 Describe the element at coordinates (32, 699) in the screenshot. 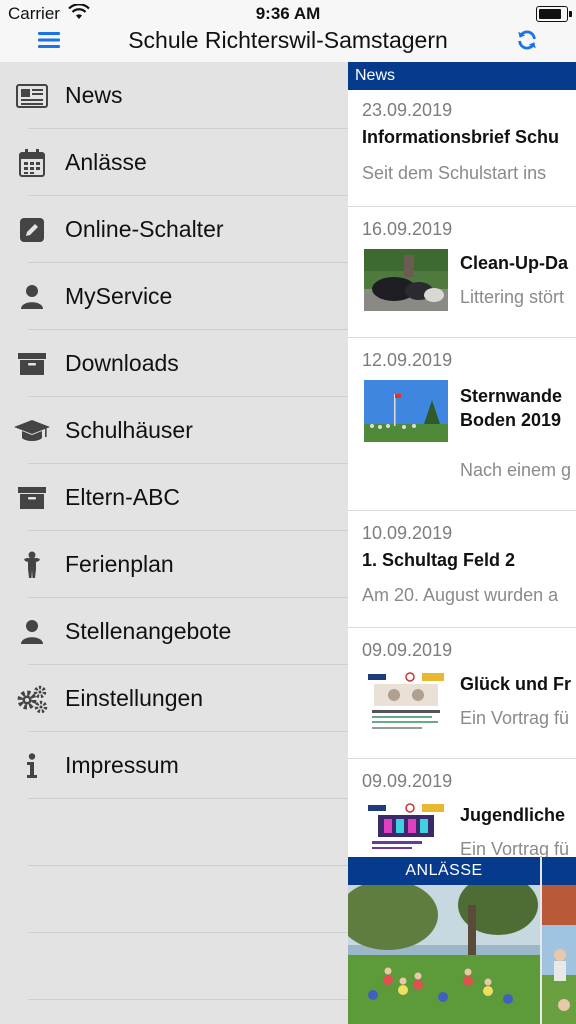

I see `gears-icon` at that location.